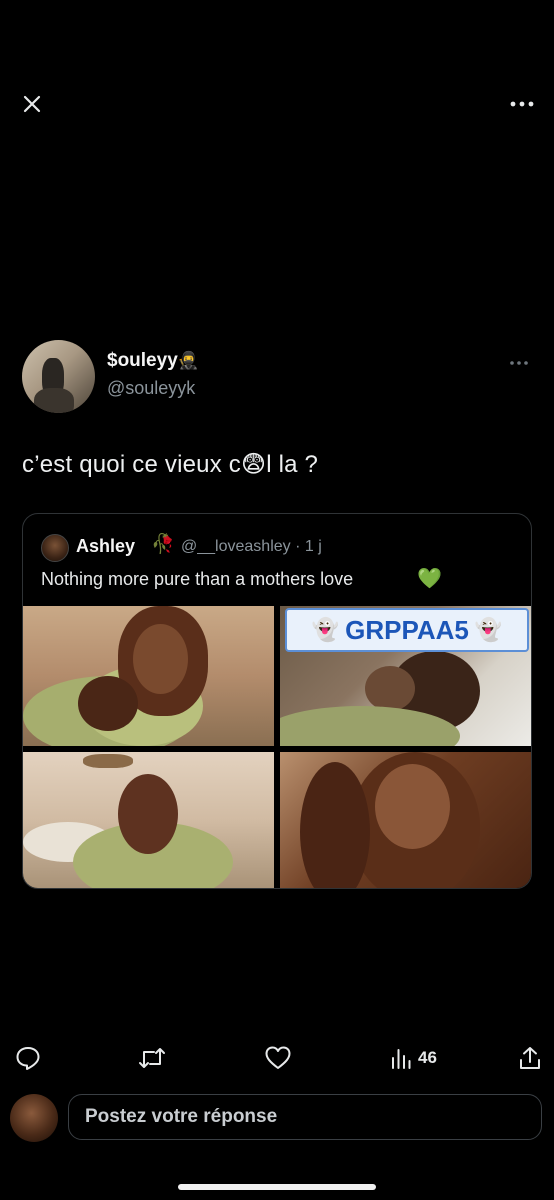  Describe the element at coordinates (429, 579) in the screenshot. I see `green-heart-emoji: 💚` at that location.